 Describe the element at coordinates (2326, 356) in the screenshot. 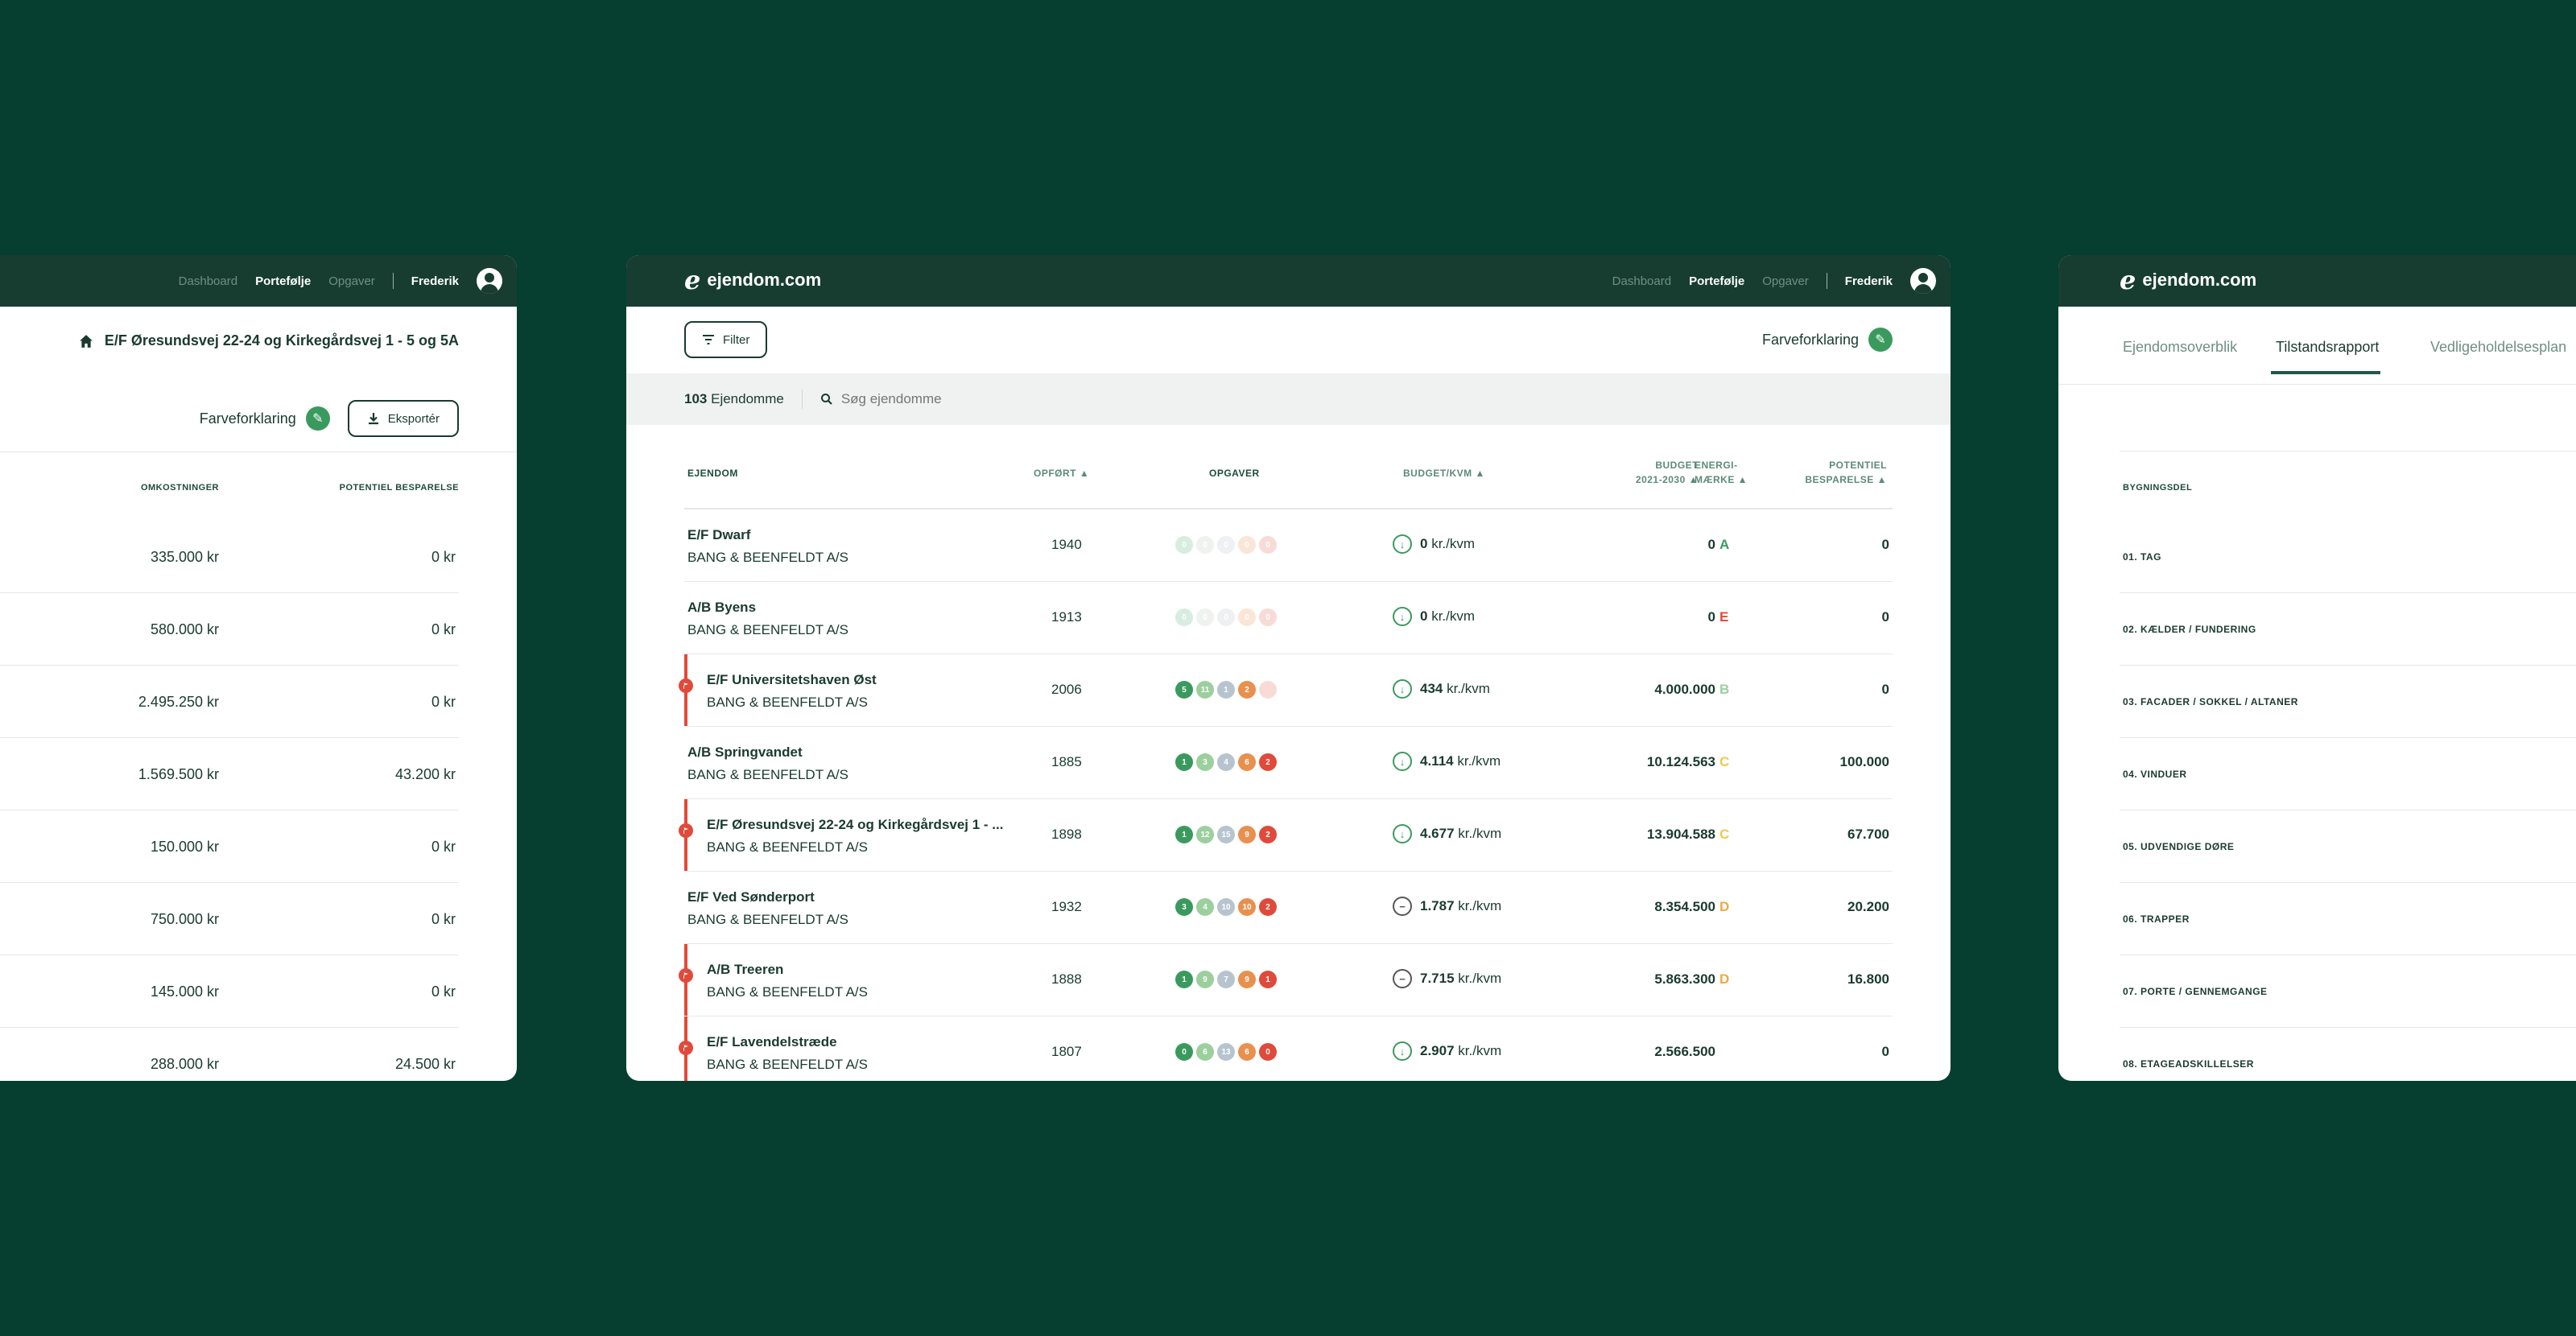

I see `tab-condition-report: Tilstandsrapport` at that location.